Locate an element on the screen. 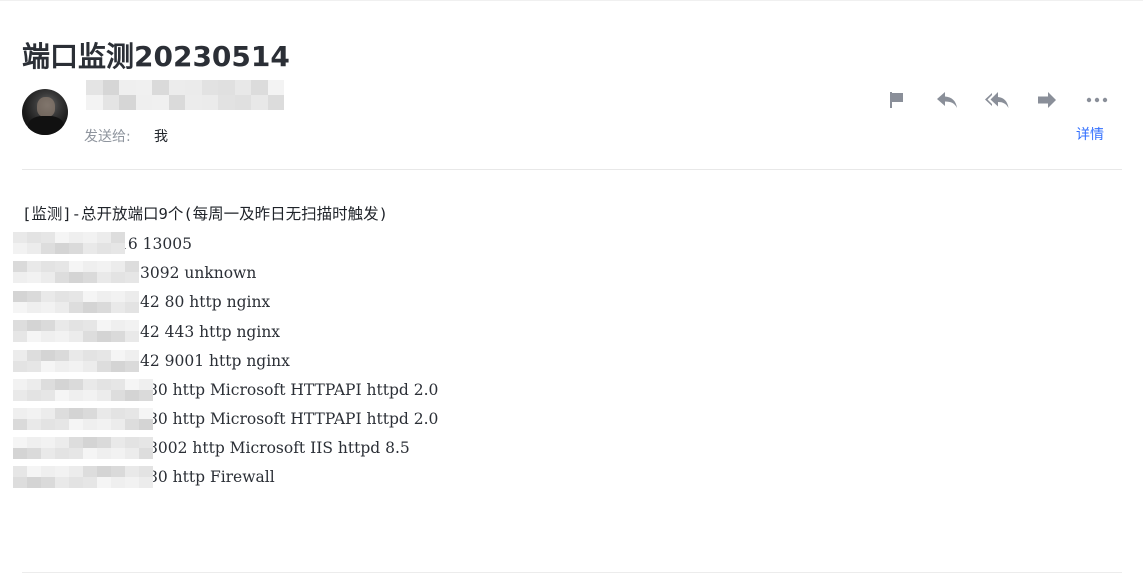 The height and width of the screenshot is (576, 1143). flag-icon is located at coordinates (896, 100).